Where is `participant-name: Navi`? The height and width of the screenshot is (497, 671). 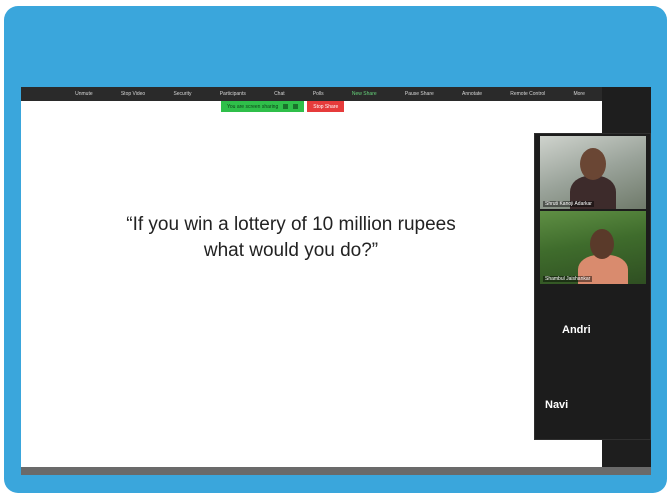
participant-name: Navi is located at coordinates (557, 405).